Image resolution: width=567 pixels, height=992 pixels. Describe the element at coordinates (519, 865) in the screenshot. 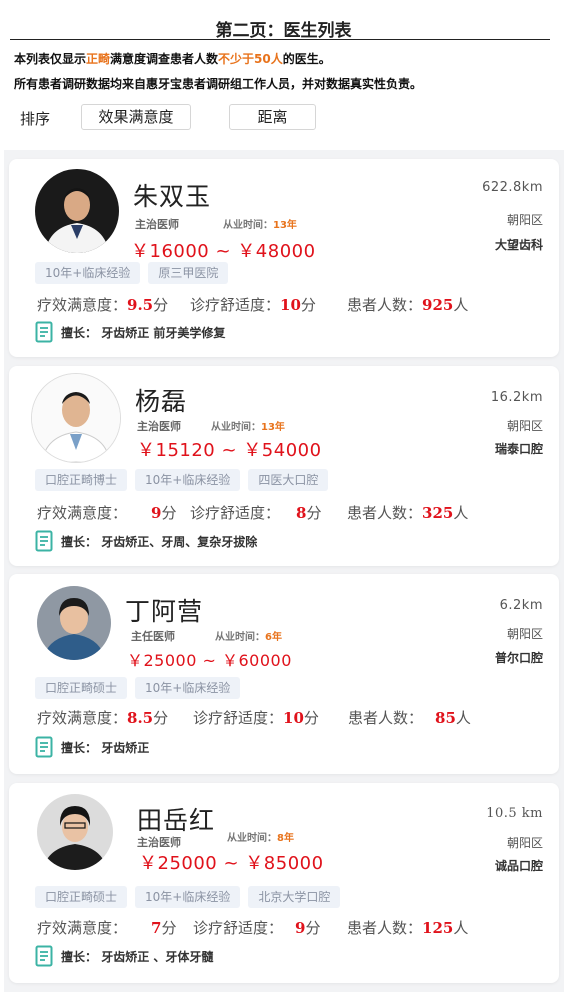

I see `clinic-name: 诚品口腔` at that location.